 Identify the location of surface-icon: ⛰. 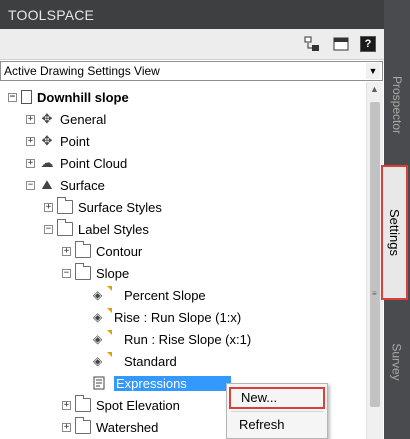
(47, 184).